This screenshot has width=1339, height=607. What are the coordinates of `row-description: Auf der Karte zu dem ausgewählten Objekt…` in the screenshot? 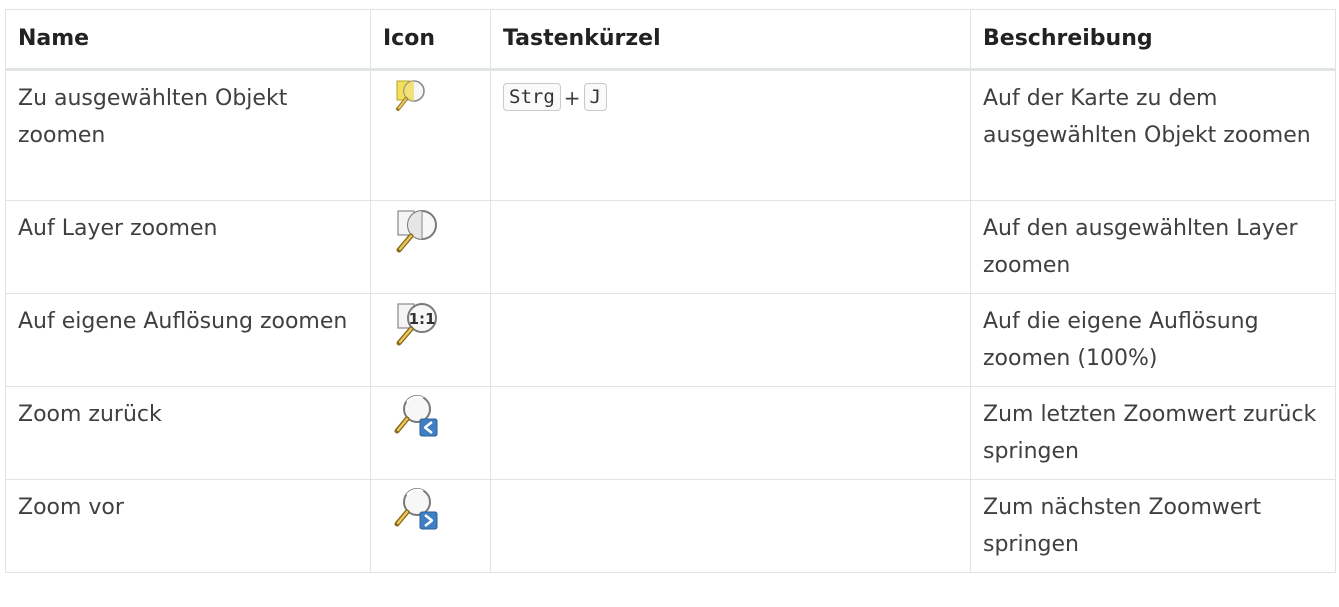 It's located at (1153, 135).